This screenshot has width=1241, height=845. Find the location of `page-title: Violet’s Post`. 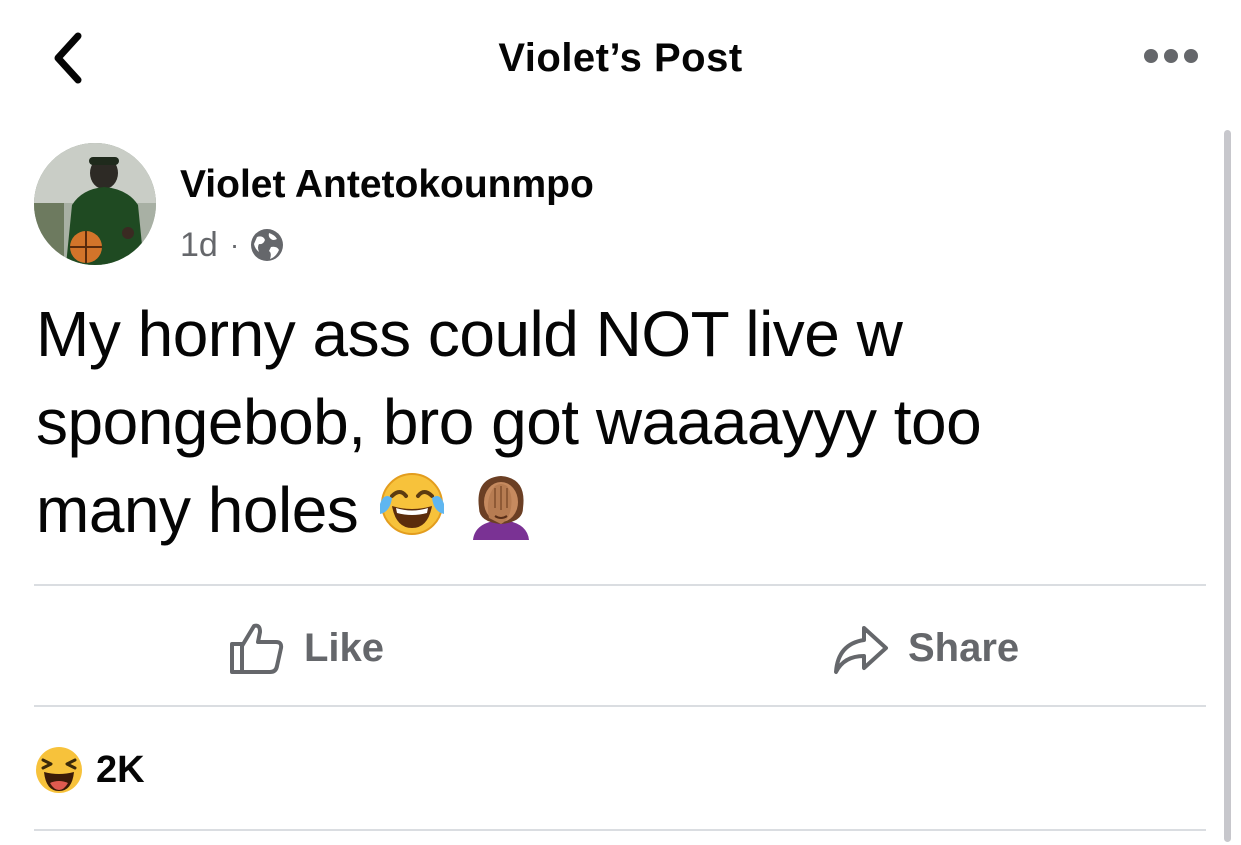

page-title: Violet’s Post is located at coordinates (620, 58).